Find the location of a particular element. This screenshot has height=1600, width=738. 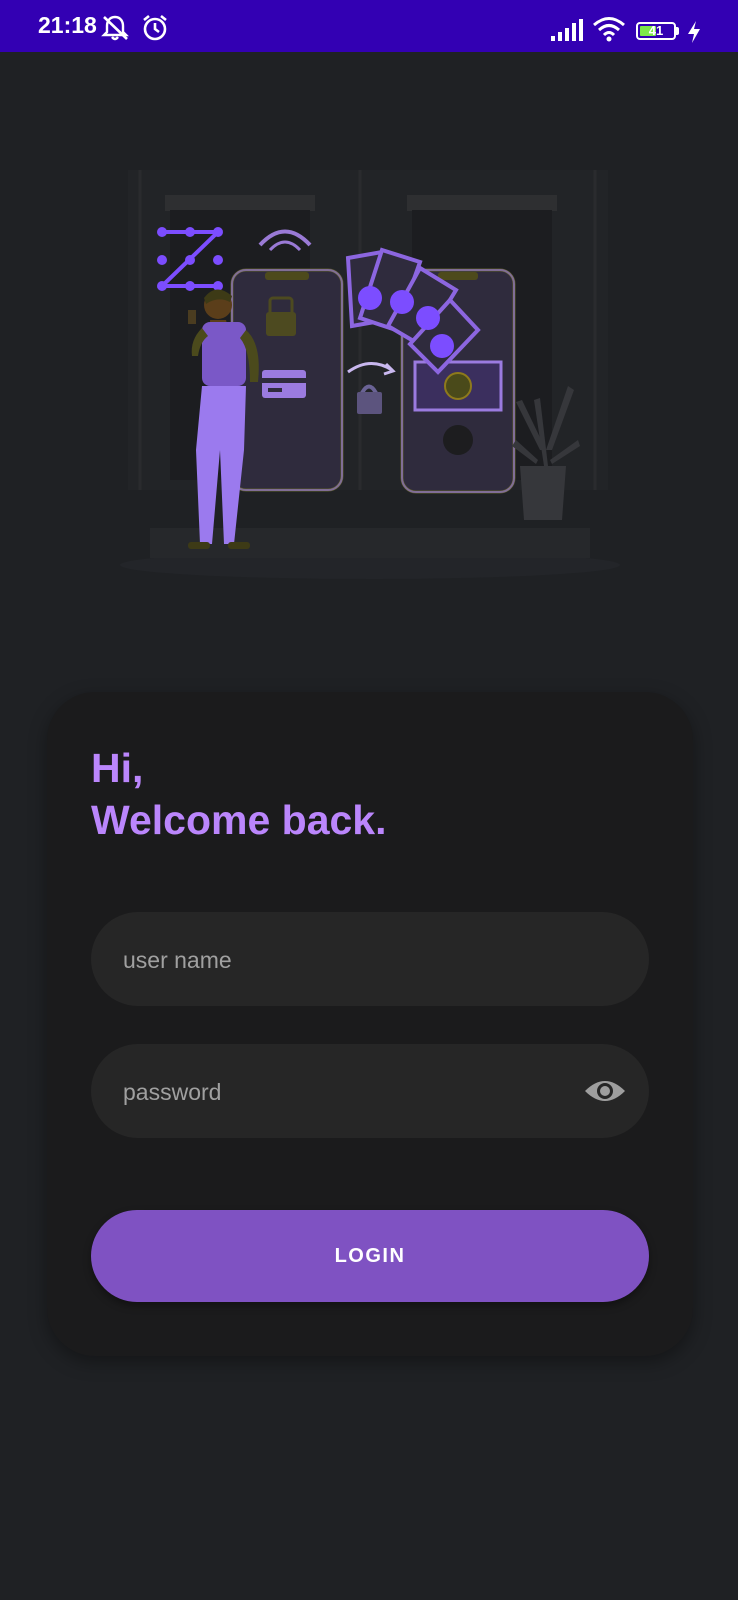

password-input is located at coordinates (343, 1092).